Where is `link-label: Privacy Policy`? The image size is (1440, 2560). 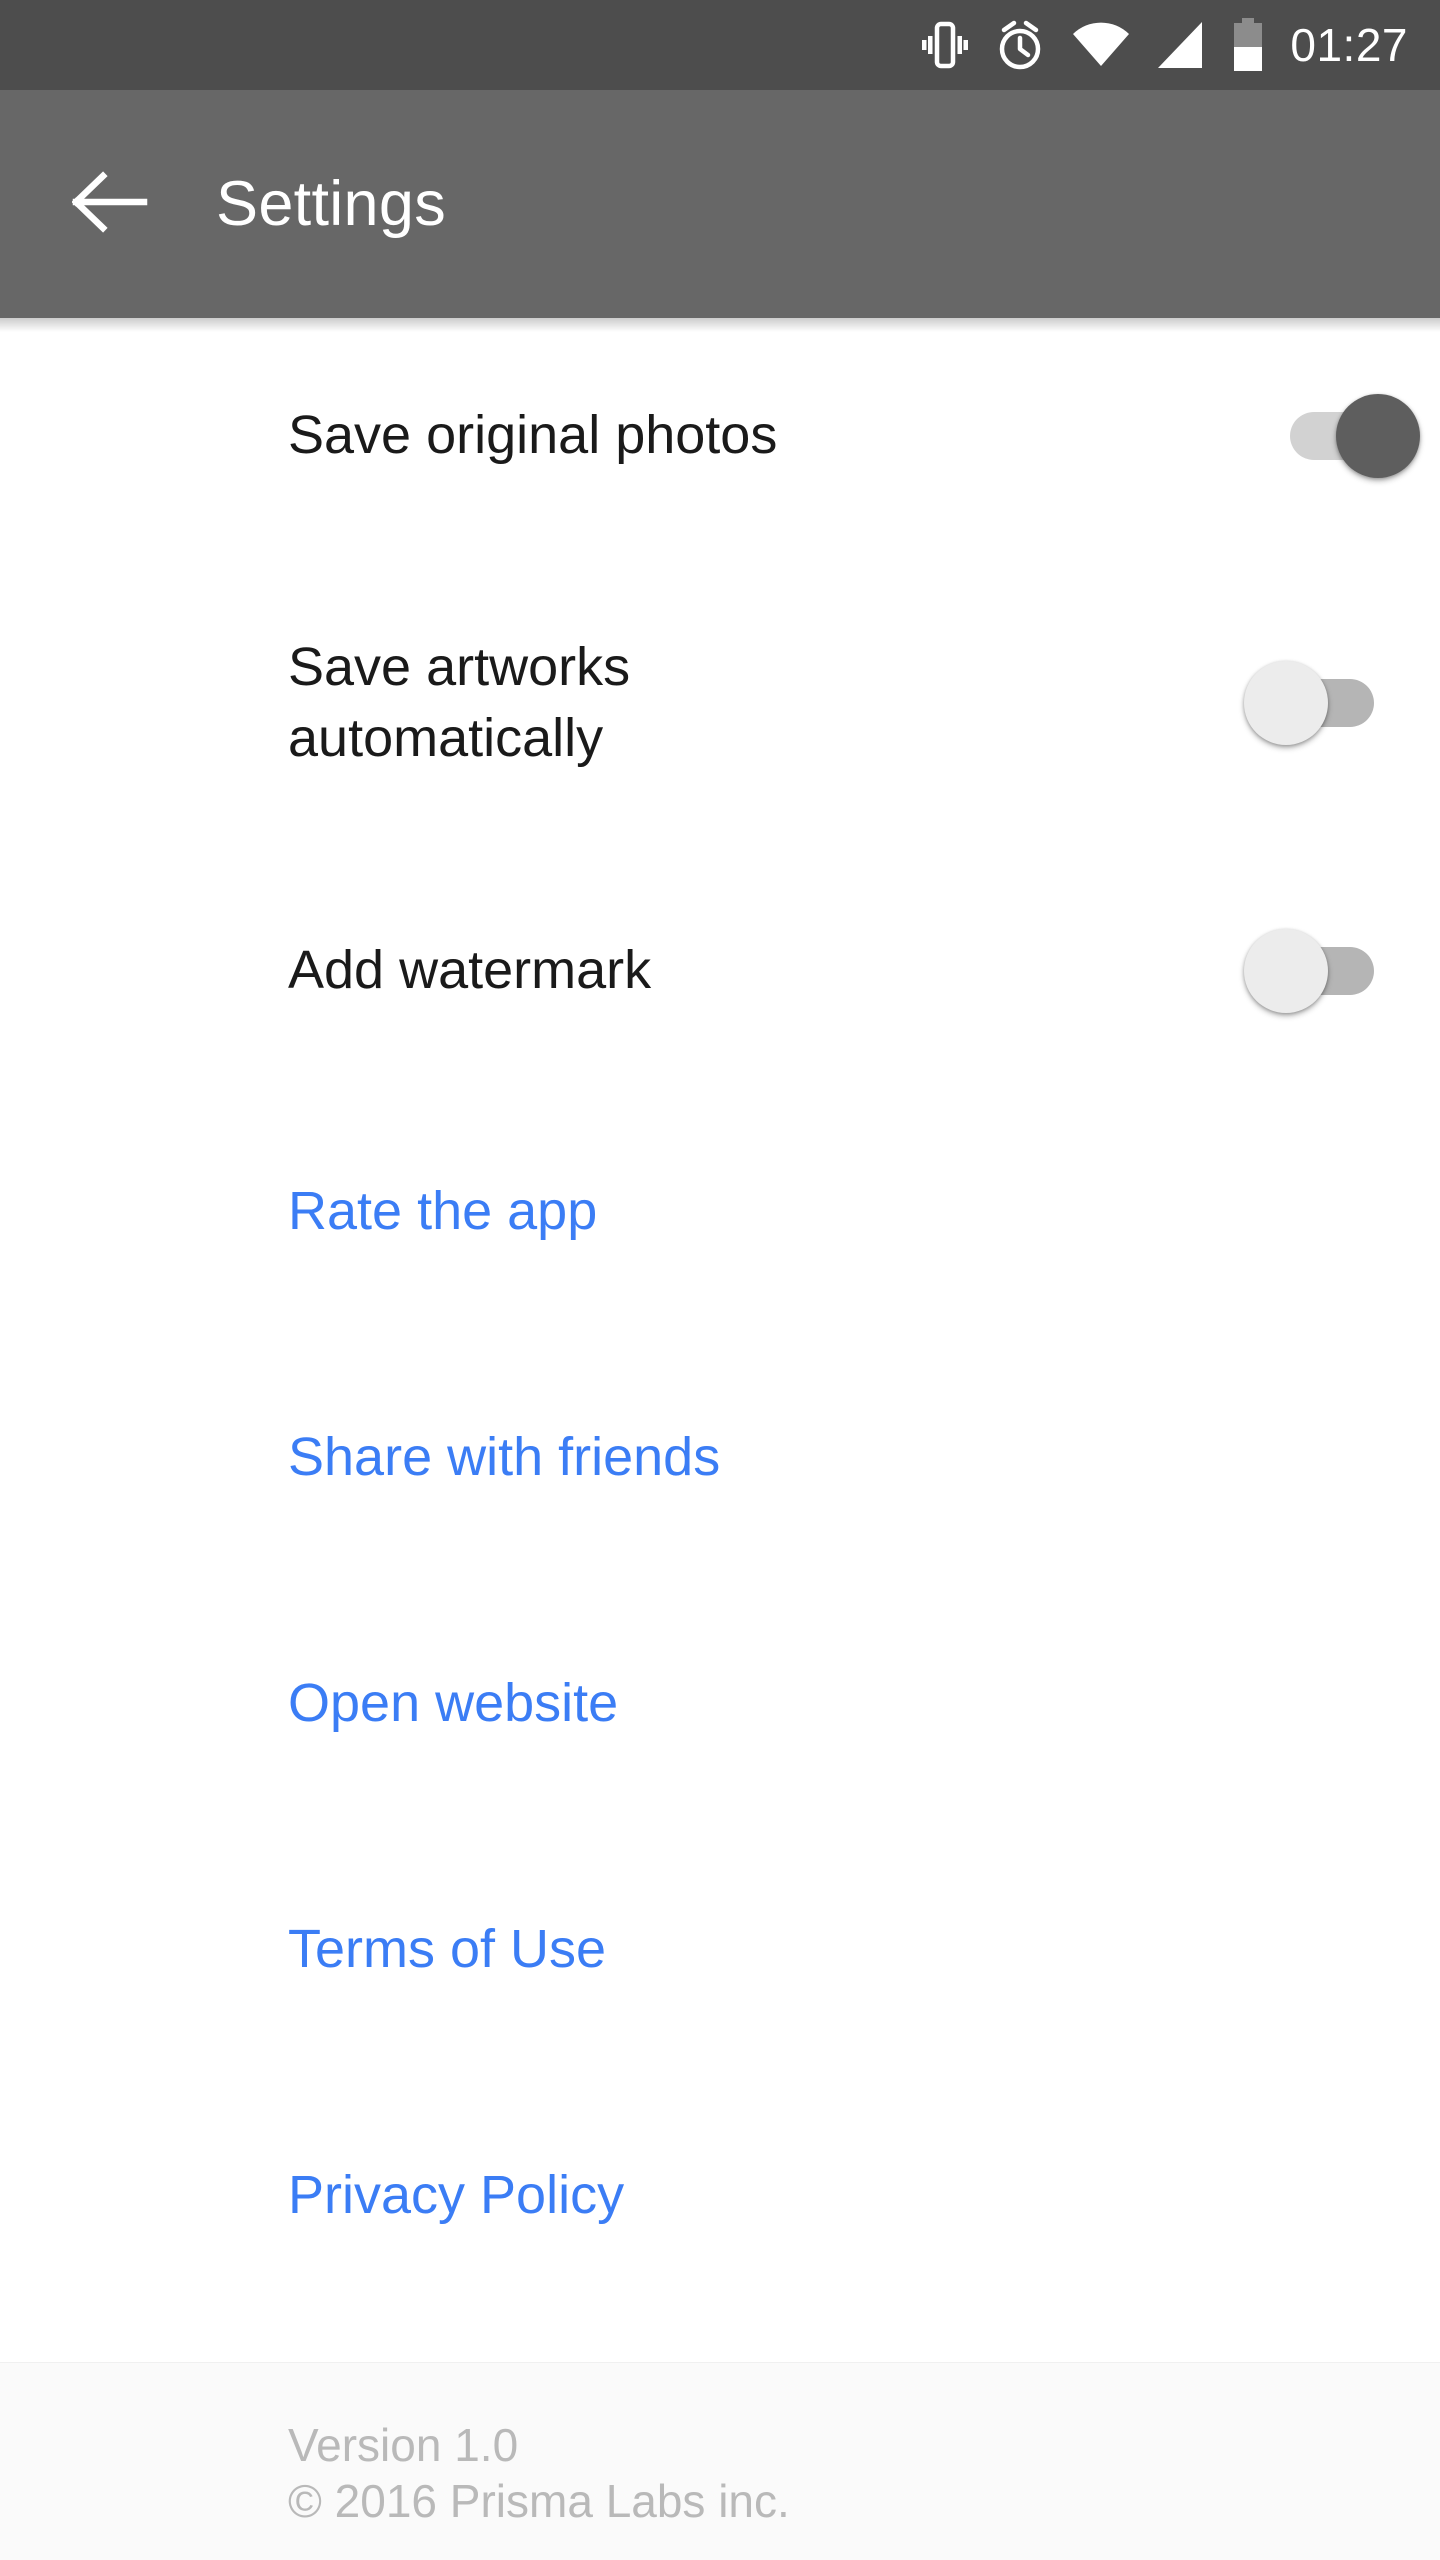 link-label: Privacy Policy is located at coordinates (456, 2194).